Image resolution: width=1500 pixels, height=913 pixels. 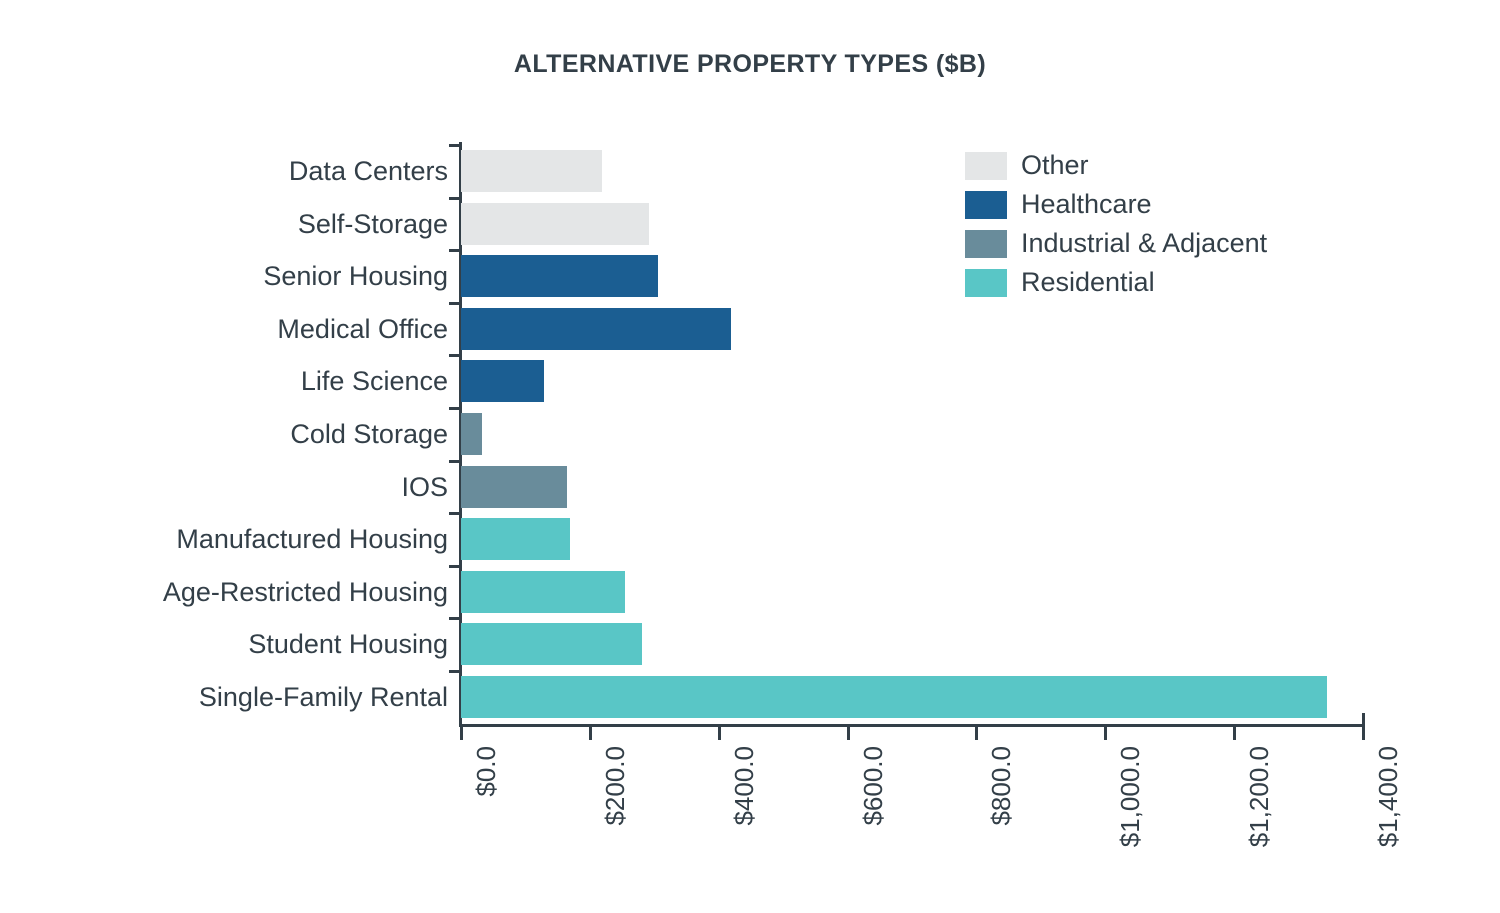 I want to click on category-label-data-centers: Data Centers, so click(x=368, y=171).